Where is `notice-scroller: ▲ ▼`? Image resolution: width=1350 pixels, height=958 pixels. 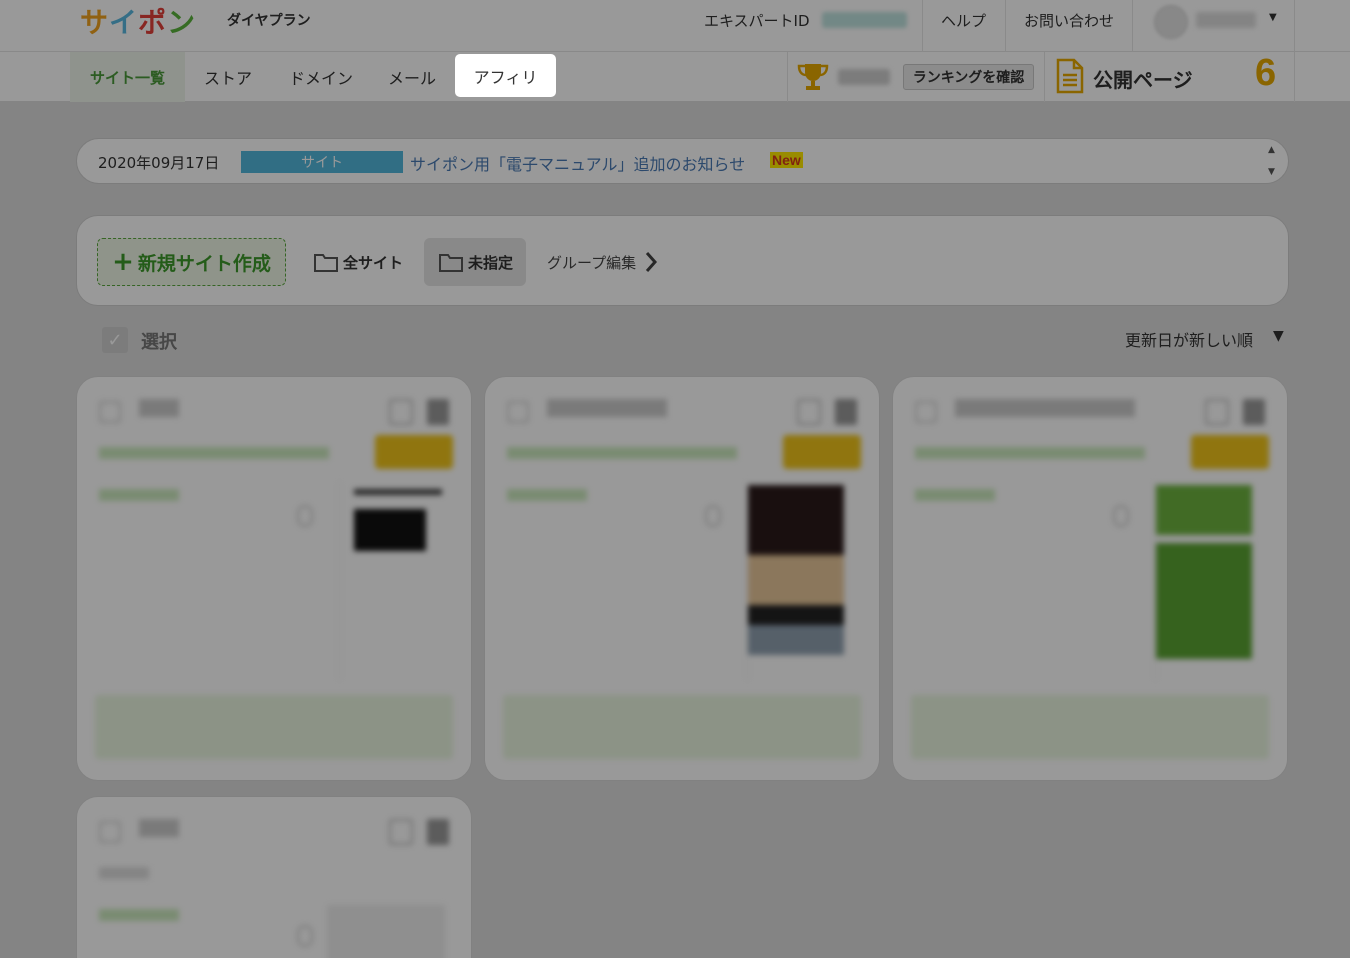 notice-scroller: ▲ ▼ is located at coordinates (1273, 161).